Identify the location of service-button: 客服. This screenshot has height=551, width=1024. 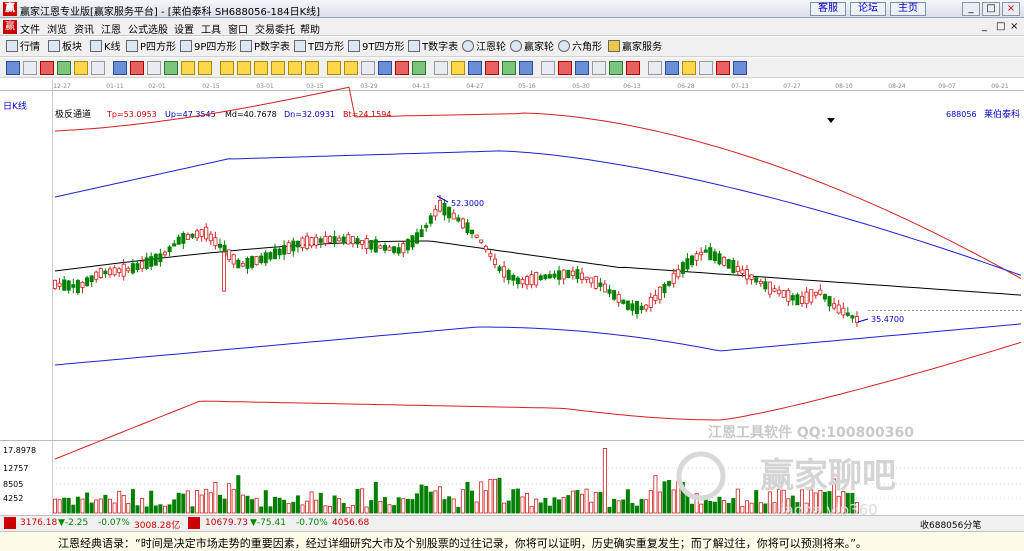
(828, 9).